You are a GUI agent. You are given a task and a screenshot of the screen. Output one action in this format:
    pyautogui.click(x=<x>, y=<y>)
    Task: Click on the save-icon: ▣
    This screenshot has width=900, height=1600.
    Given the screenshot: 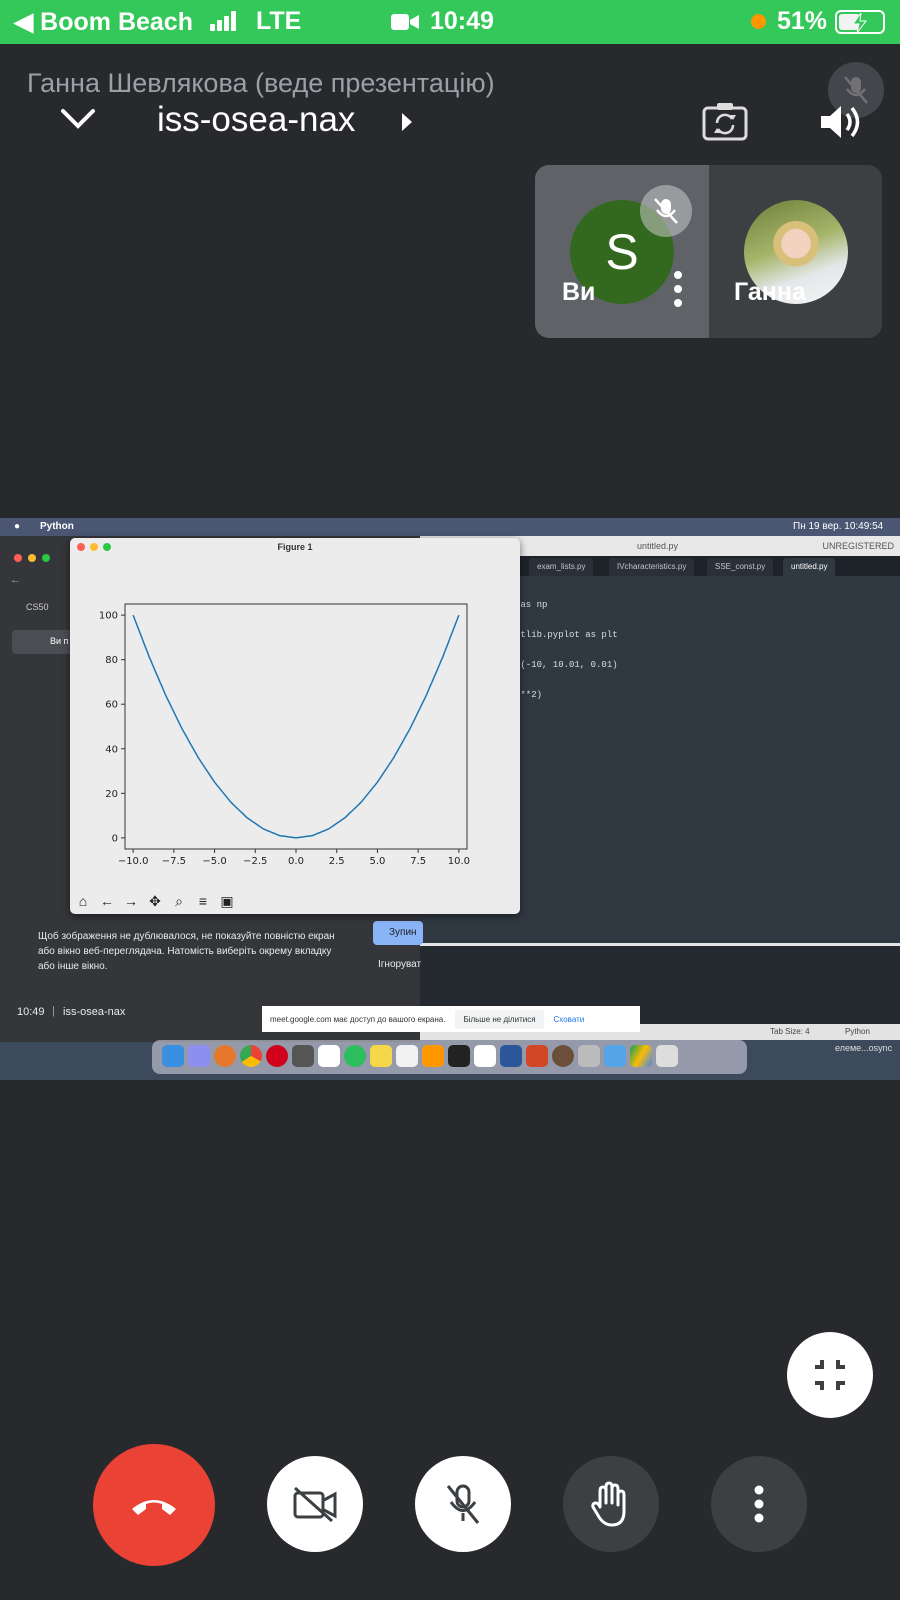 What is the action you would take?
    pyautogui.click(x=227, y=901)
    